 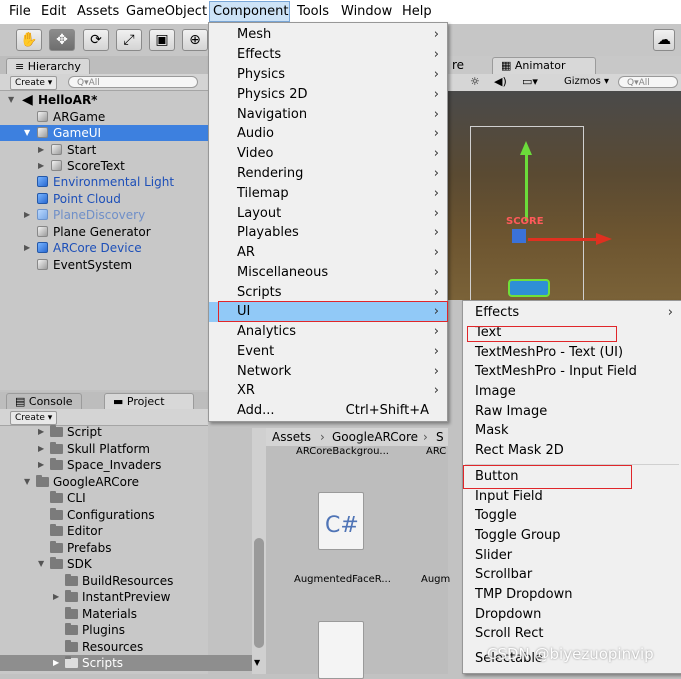 What do you see at coordinates (104, 265) in the screenshot?
I see `hierarchy-row: EventSystem` at bounding box center [104, 265].